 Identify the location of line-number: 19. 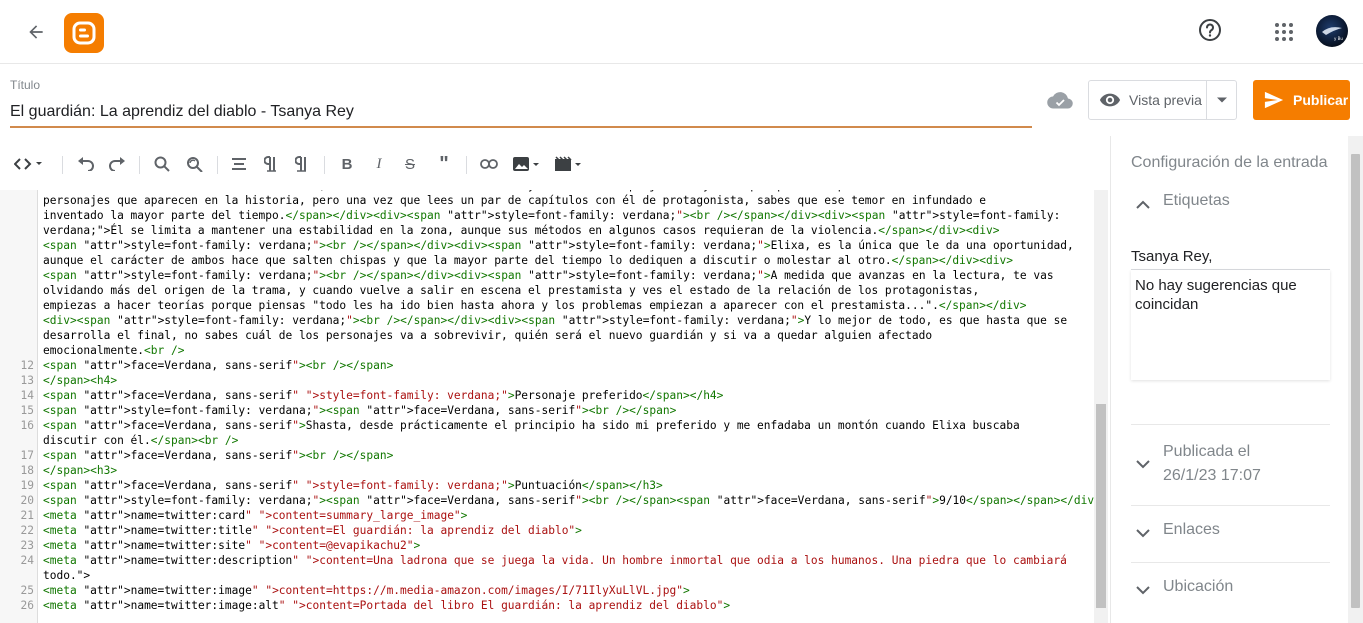
(27, 485).